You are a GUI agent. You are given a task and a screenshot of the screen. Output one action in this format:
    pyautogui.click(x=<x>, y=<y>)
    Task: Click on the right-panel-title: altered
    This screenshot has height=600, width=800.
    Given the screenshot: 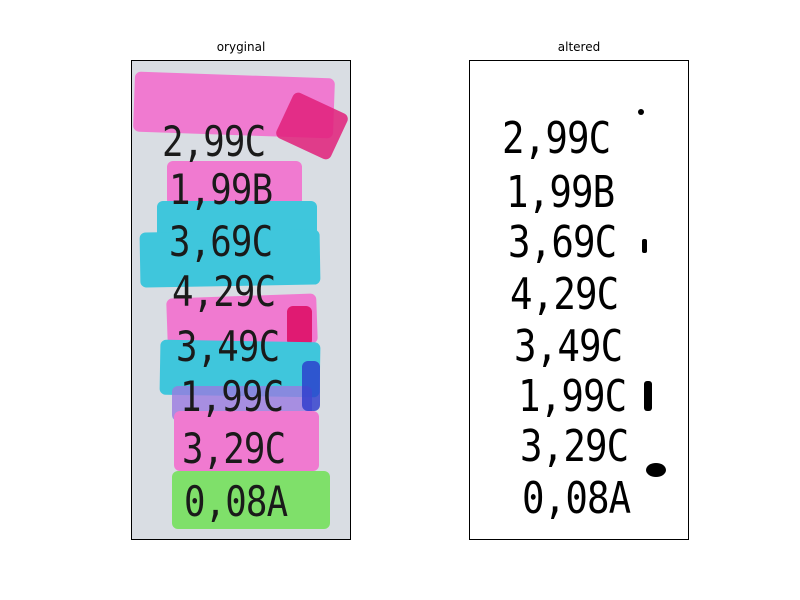 What is the action you would take?
    pyautogui.click(x=579, y=47)
    